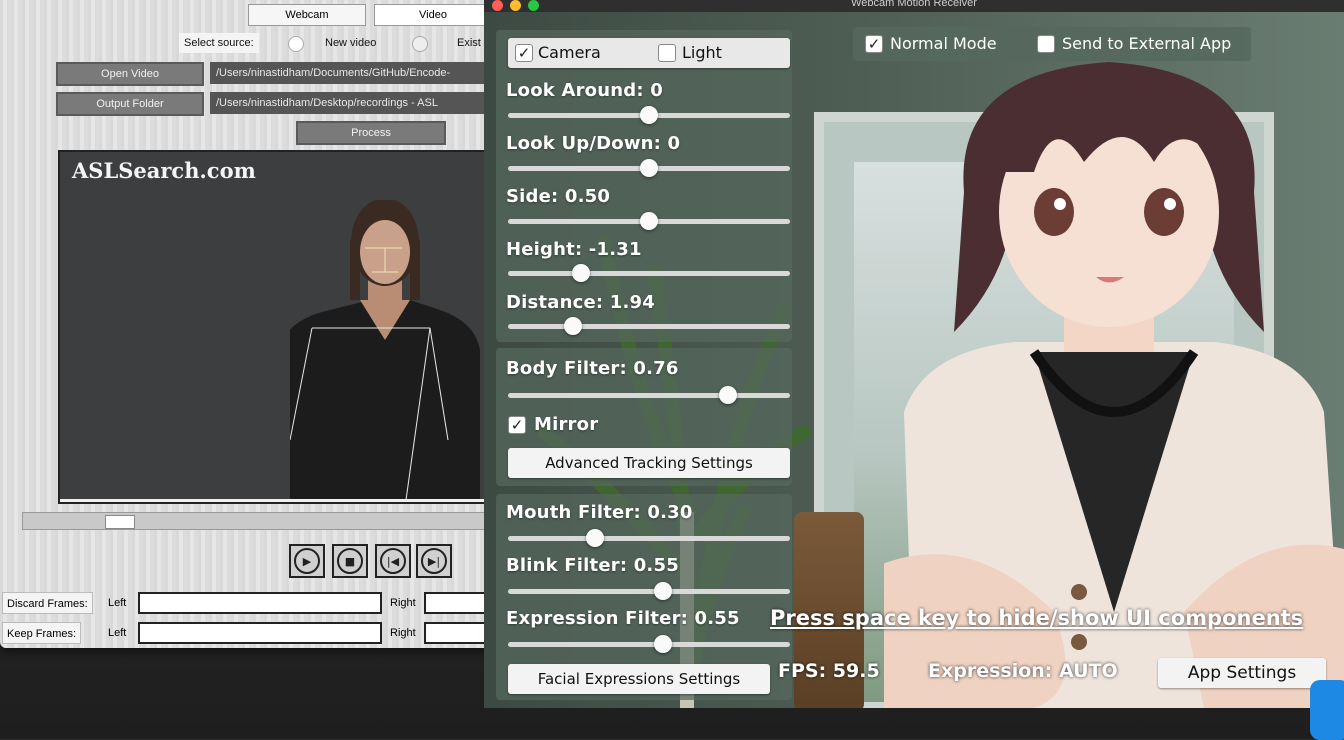  Describe the element at coordinates (1147, 43) in the screenshot. I see `send-external-label: Send to External App` at that location.